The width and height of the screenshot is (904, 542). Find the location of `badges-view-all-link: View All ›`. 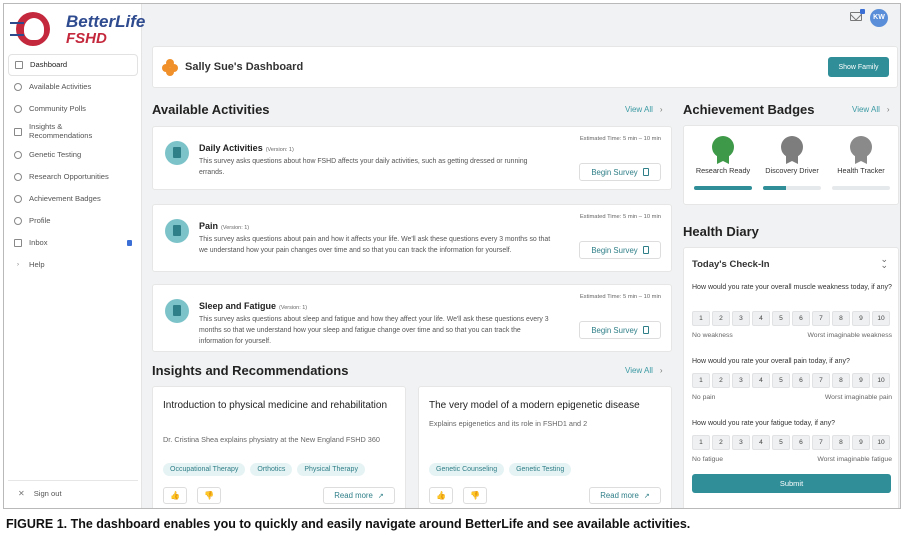

badges-view-all-link: View All › is located at coordinates (871, 109).